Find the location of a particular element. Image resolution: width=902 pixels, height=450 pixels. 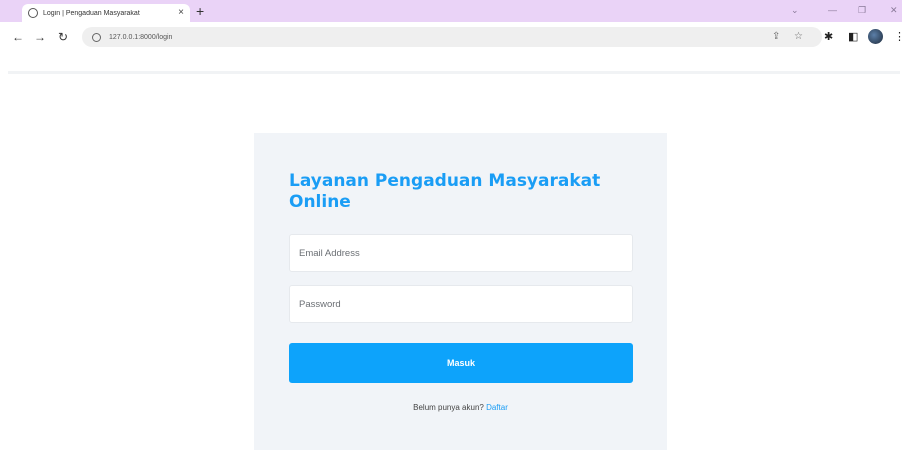

browser-tabstrip: Login | Pengaduan Masyarakat × + ⌄ — ❐ ✕ is located at coordinates (451, 11).